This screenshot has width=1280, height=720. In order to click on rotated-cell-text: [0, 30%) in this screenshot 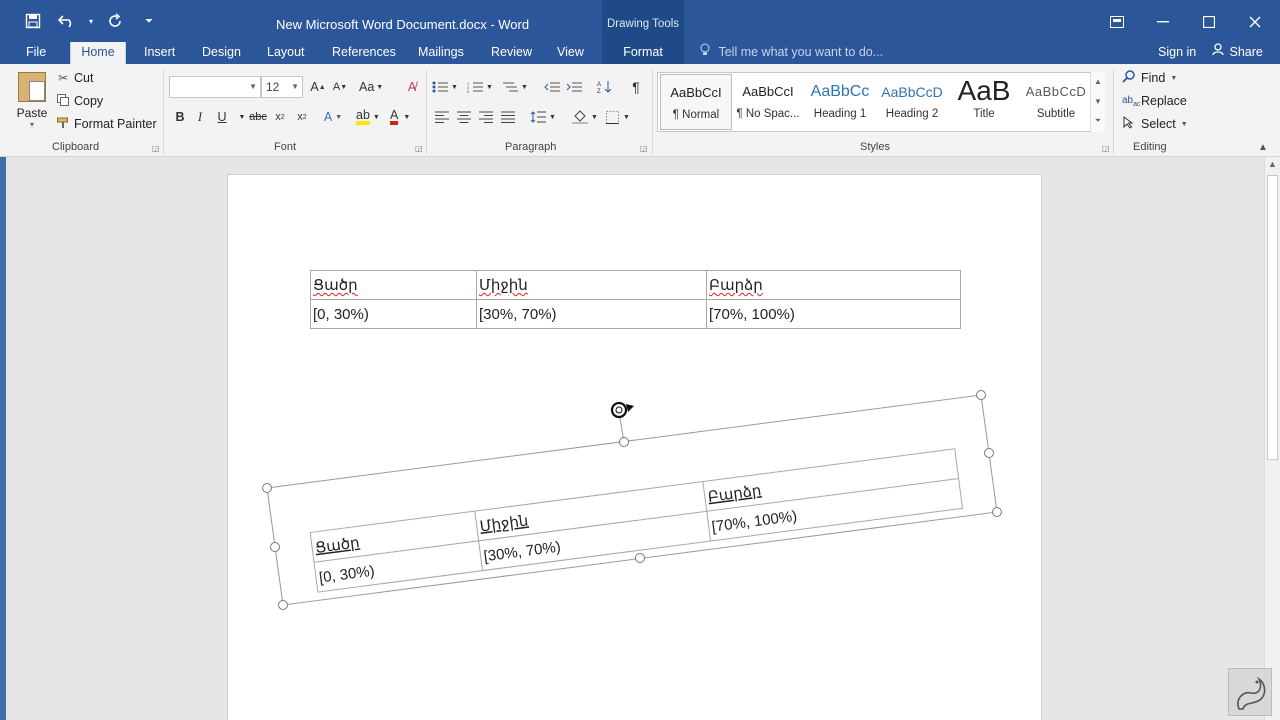, I will do `click(347, 575)`.